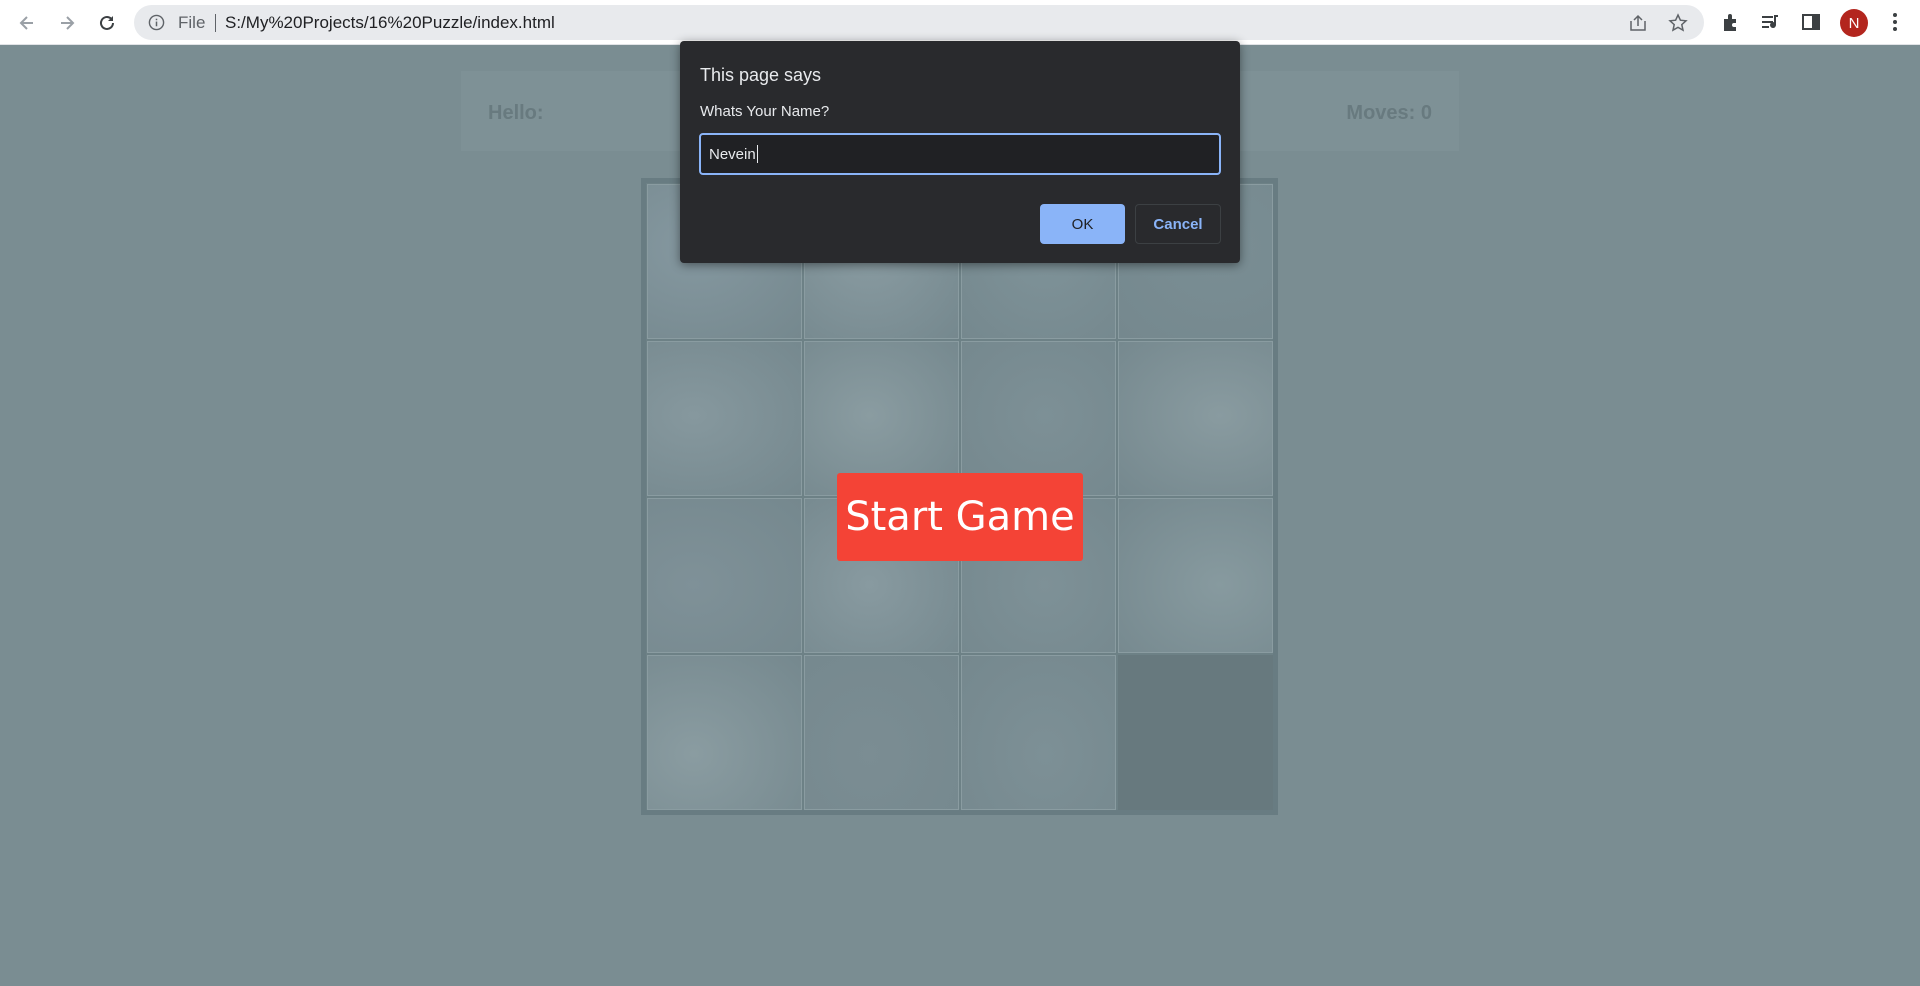  I want to click on back-arrow-icon, so click(26, 23).